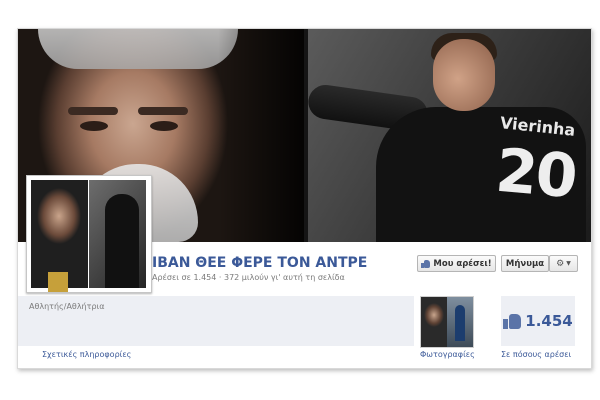 This screenshot has height=400, width=600. I want to click on portrait-brow-right, so click(163, 111).